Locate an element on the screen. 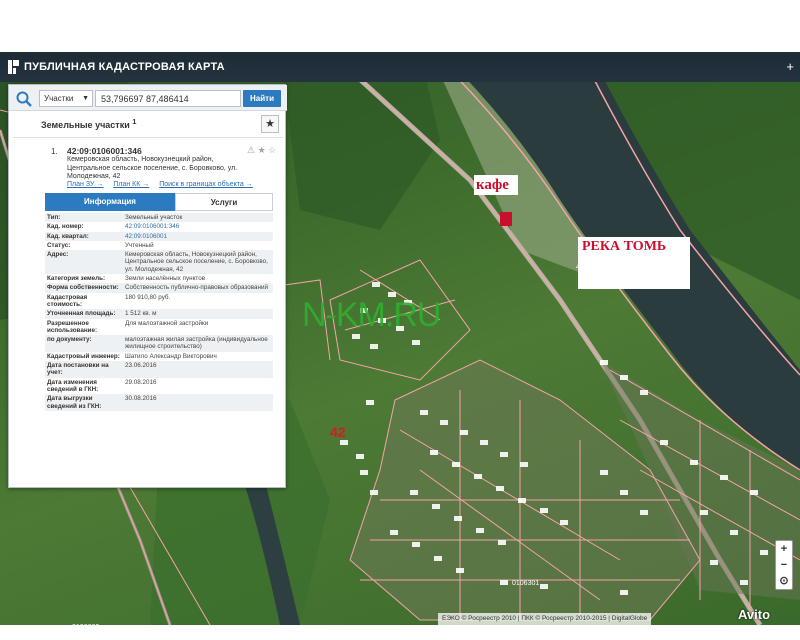 The width and height of the screenshot is (800, 640). info-label: по документу: is located at coordinates (69, 340).